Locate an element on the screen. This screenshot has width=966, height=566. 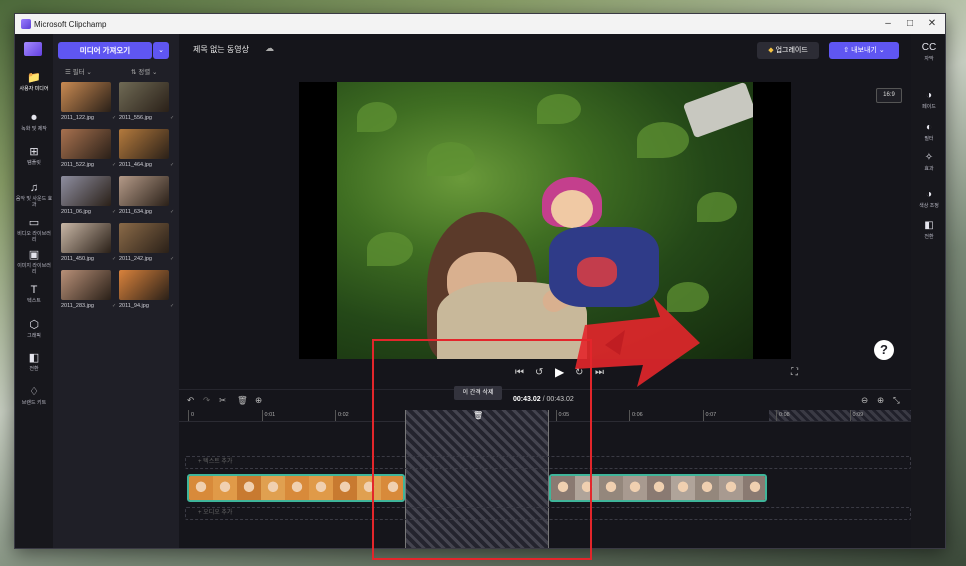
right-panel-filter: ◐ 필터 is located at coordinates (928, 132).